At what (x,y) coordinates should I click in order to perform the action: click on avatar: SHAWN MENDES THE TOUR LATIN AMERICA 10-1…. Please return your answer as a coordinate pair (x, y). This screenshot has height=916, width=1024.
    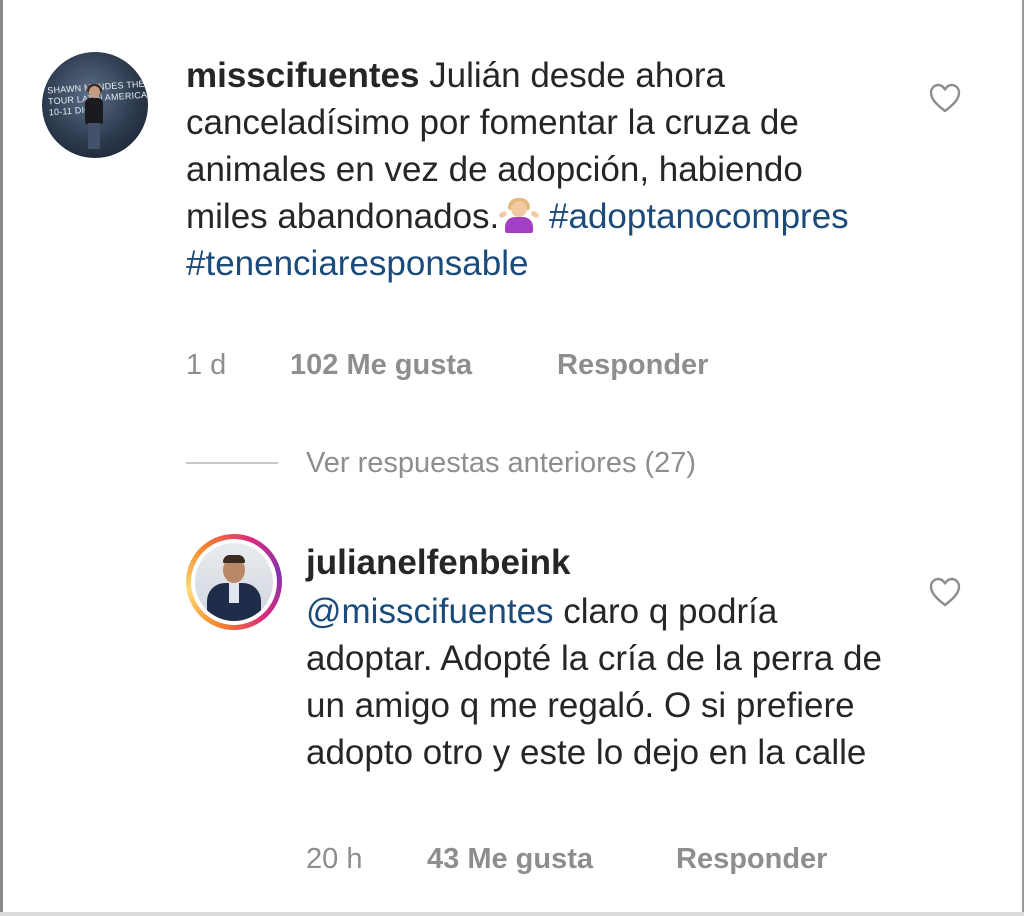
    Looking at the image, I should click on (95, 105).